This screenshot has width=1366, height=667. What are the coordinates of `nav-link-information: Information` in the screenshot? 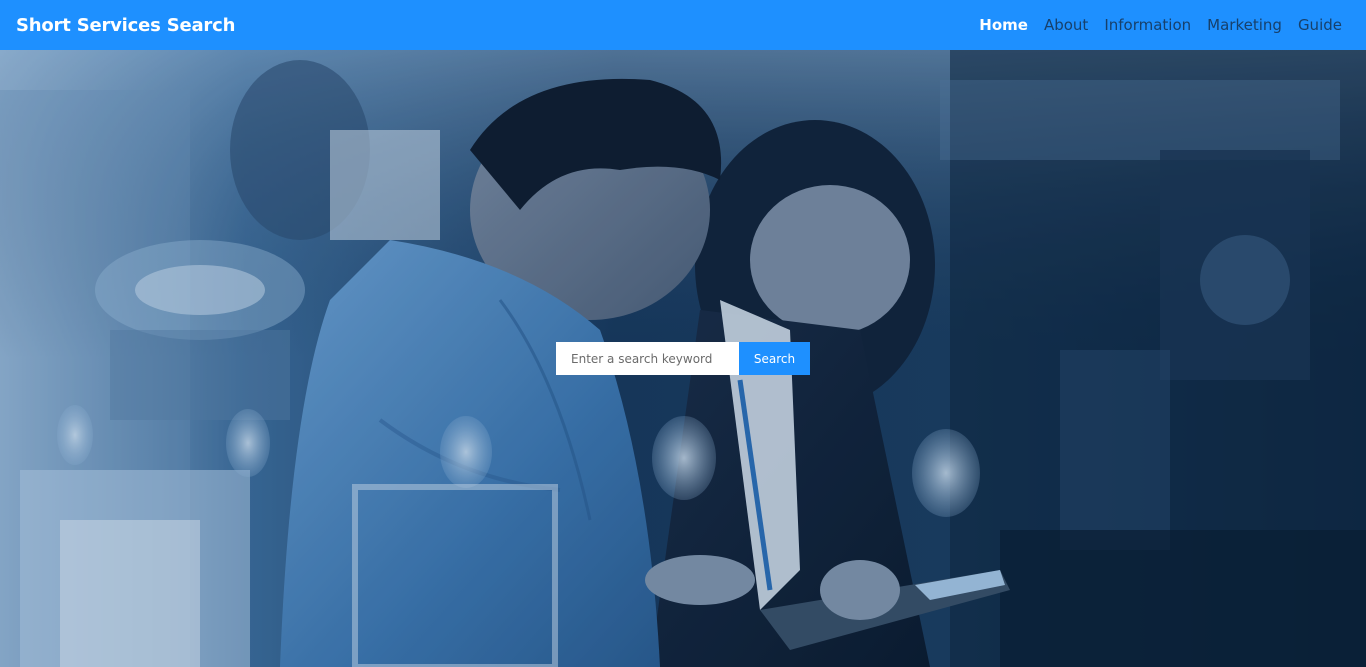 It's located at (1147, 25).